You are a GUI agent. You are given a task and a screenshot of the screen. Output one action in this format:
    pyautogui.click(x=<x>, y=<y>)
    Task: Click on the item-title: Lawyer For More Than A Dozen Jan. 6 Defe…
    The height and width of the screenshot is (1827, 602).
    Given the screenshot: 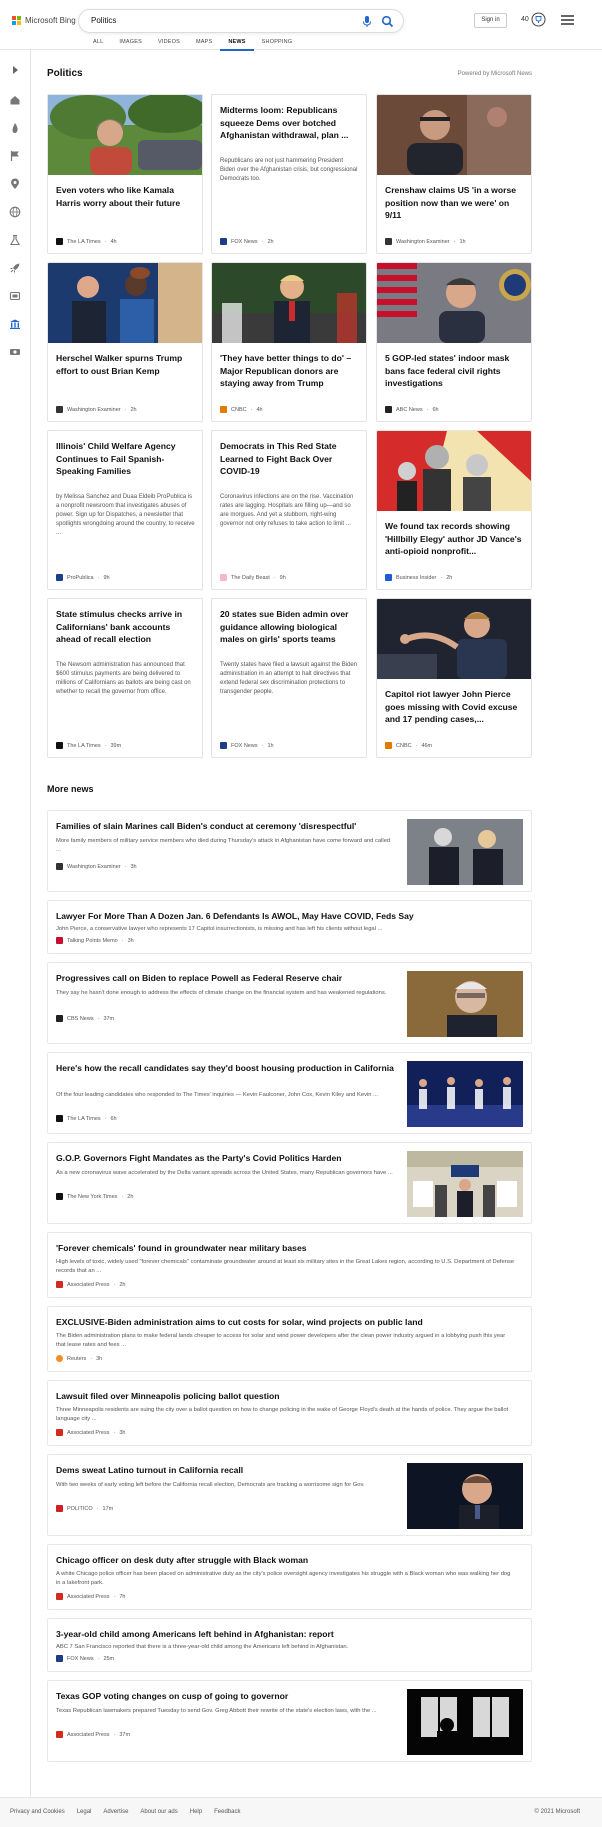 What is the action you would take?
    pyautogui.click(x=286, y=916)
    